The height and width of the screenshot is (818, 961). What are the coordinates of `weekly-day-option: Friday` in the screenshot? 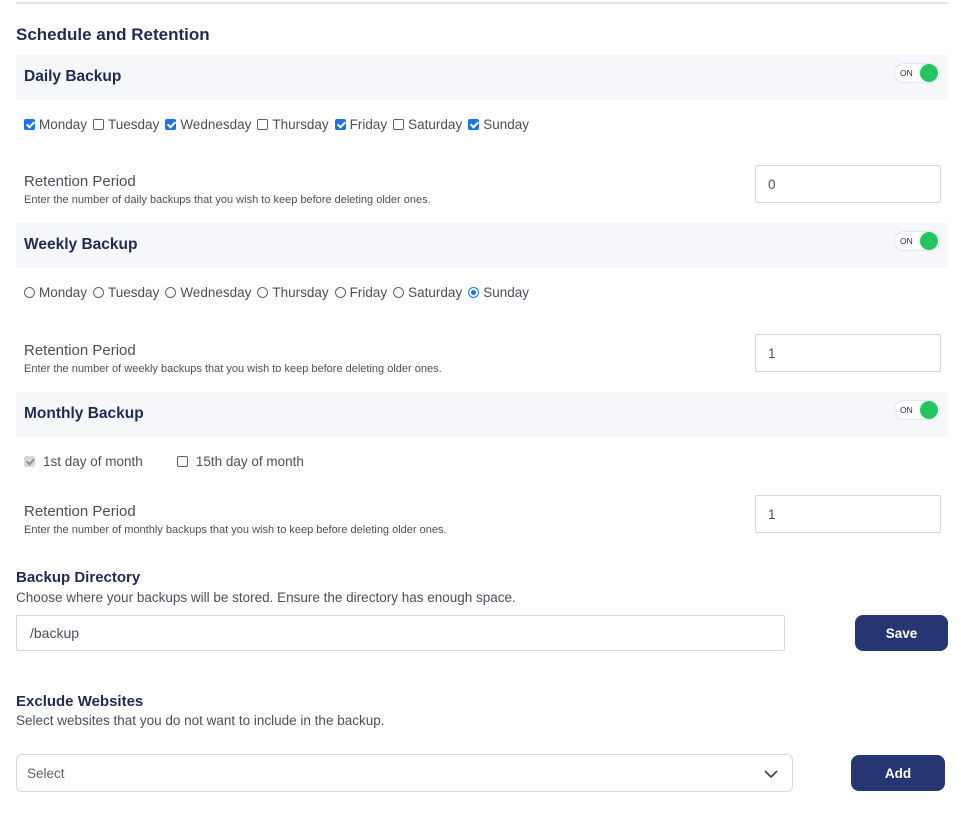 It's located at (360, 292).